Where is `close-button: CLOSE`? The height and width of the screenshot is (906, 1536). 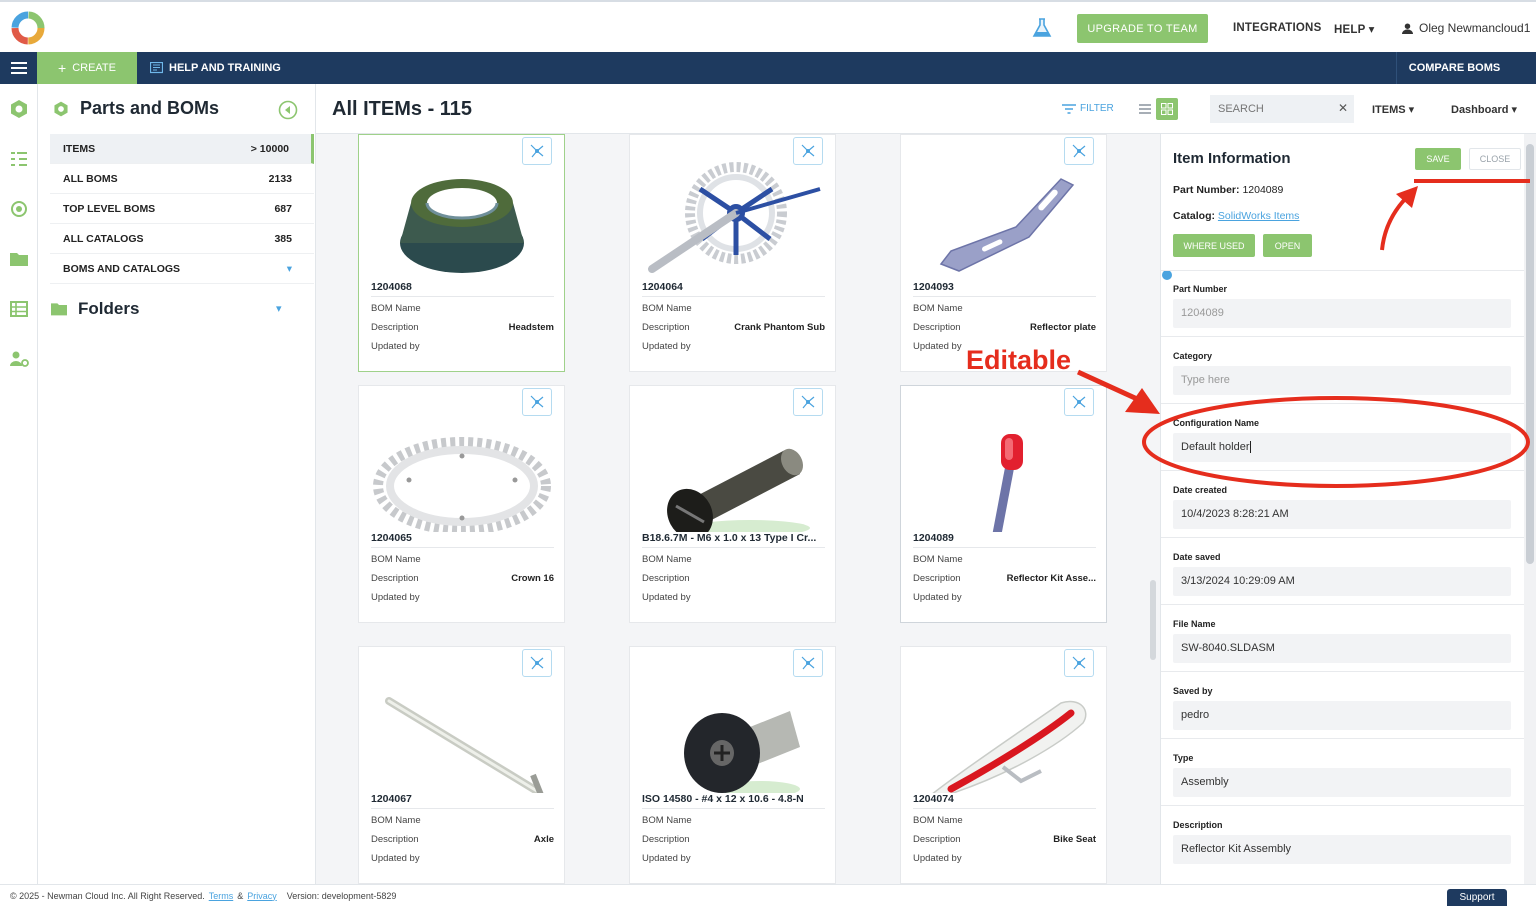 close-button: CLOSE is located at coordinates (1495, 159).